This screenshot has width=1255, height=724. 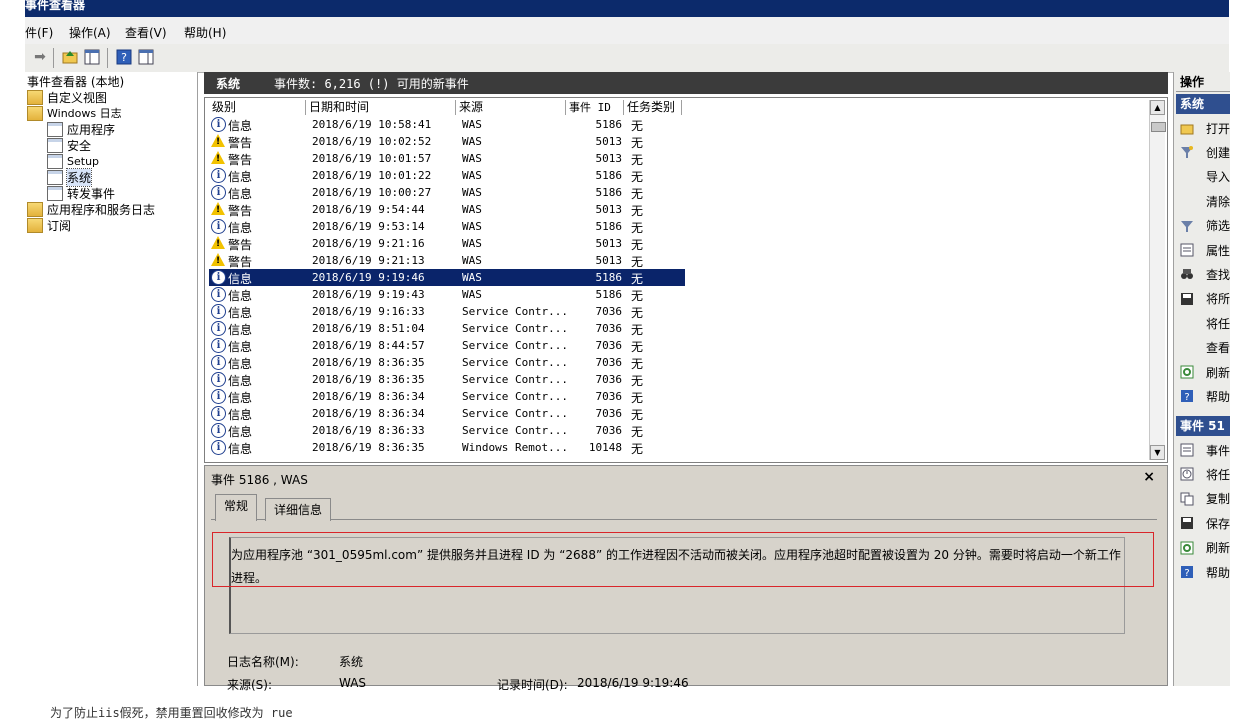 What do you see at coordinates (653, 107) in the screenshot?
I see `column-task-category: 任务类别` at bounding box center [653, 107].